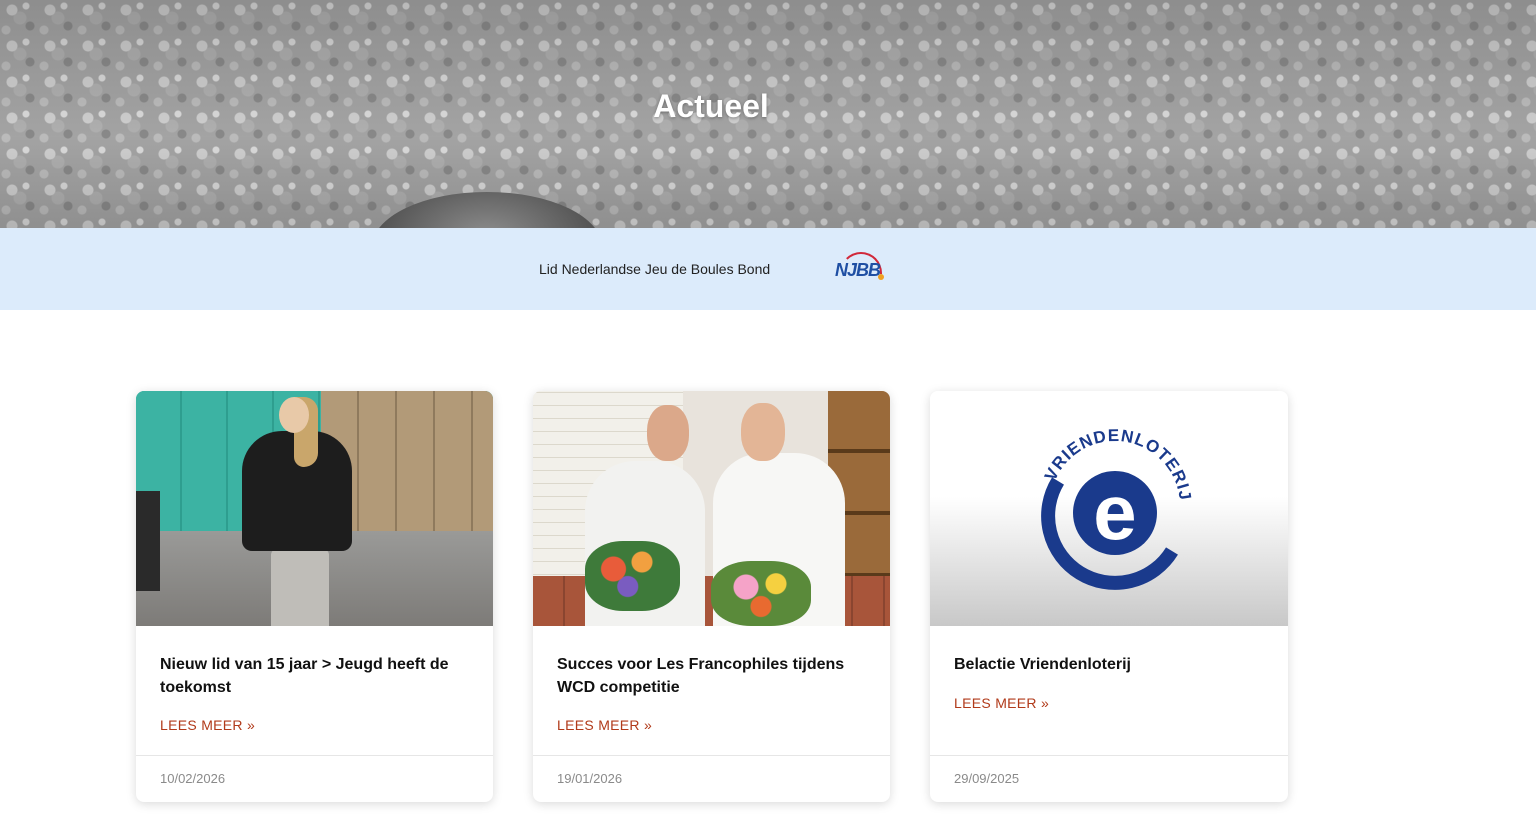  I want to click on news-card-footer: 29/09/2025, so click(1109, 778).